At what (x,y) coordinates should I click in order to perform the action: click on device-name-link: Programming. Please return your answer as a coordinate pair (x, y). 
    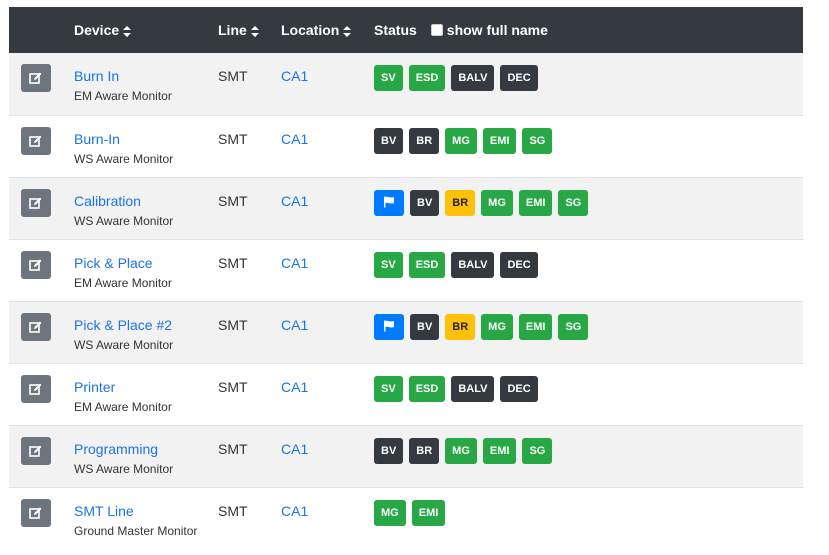
    Looking at the image, I should click on (146, 449).